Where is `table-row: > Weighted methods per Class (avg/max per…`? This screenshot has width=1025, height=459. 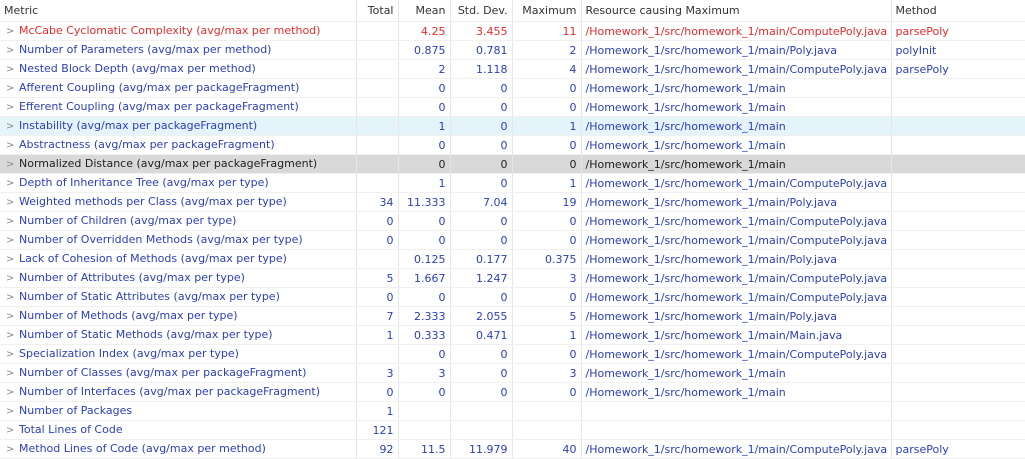
table-row: > Weighted methods per Class (avg/max per… is located at coordinates (512, 202).